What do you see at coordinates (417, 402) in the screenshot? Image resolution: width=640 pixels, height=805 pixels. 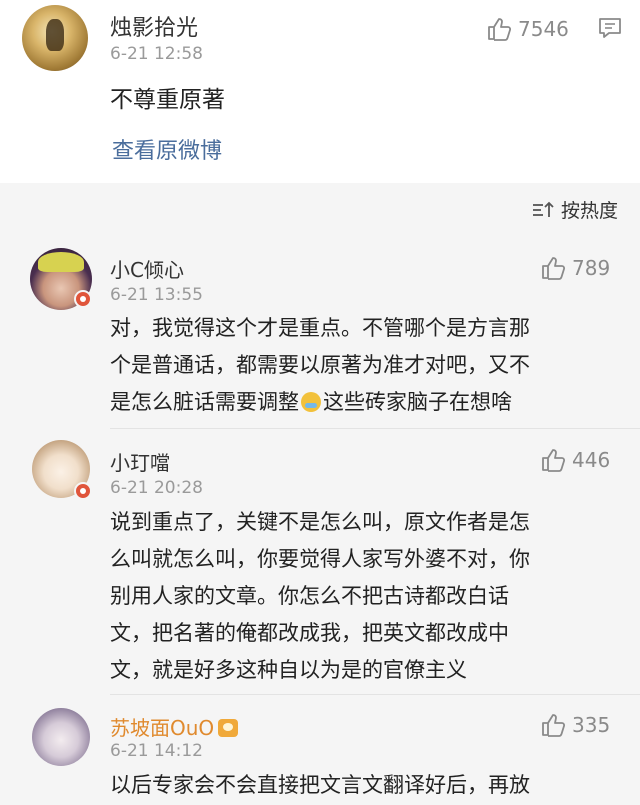 I see `comment-line-part: 这些砖家脑子在想啥` at bounding box center [417, 402].